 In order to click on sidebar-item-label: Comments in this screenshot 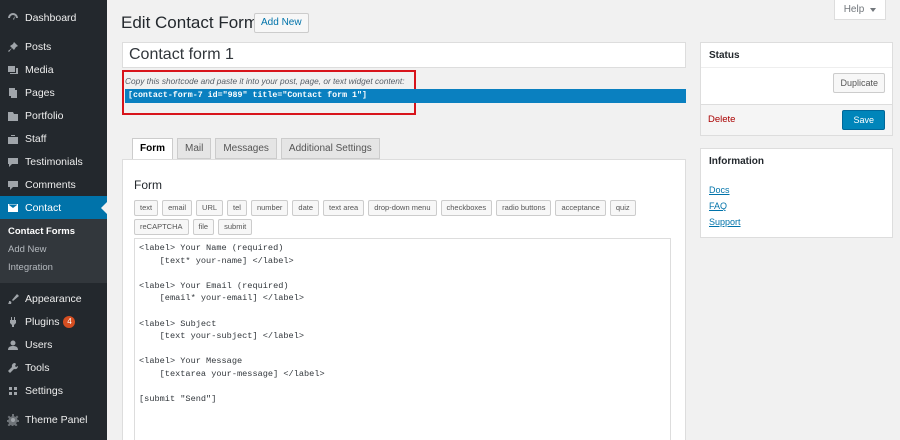, I will do `click(50, 184)`.